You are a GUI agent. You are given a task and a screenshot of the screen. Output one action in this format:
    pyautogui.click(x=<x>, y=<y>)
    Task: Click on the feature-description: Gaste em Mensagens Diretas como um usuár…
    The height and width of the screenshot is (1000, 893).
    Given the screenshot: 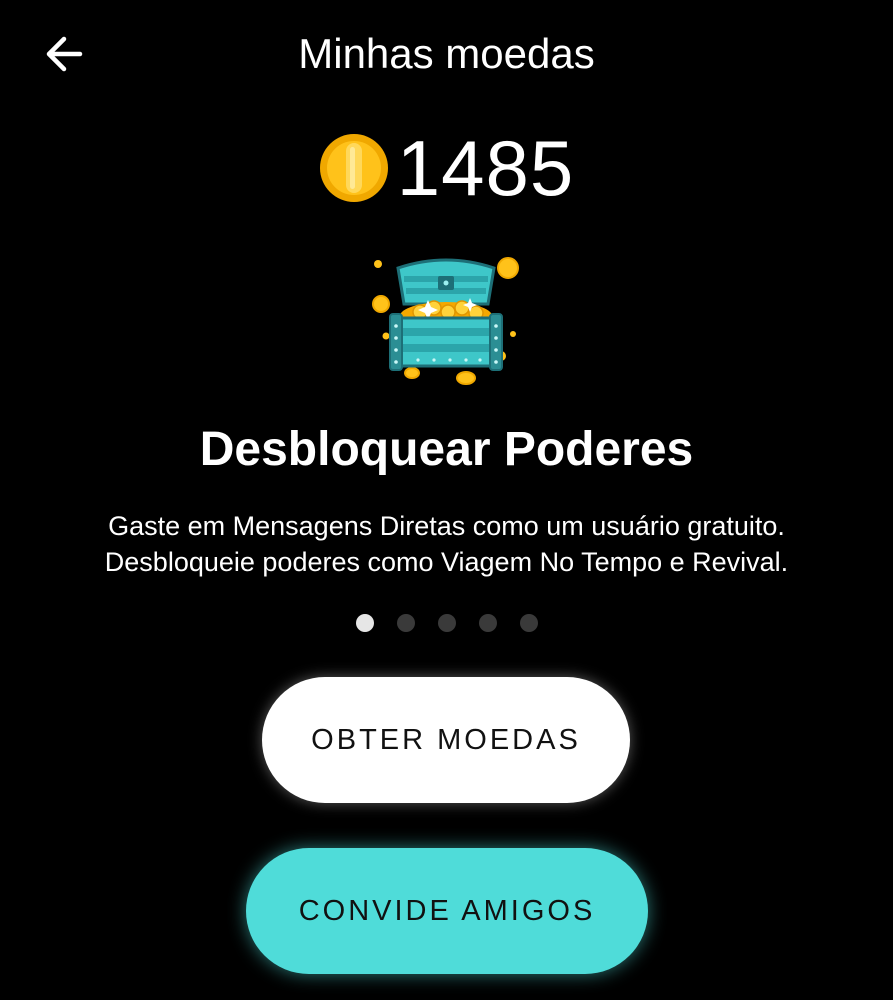 What is the action you would take?
    pyautogui.click(x=446, y=544)
    